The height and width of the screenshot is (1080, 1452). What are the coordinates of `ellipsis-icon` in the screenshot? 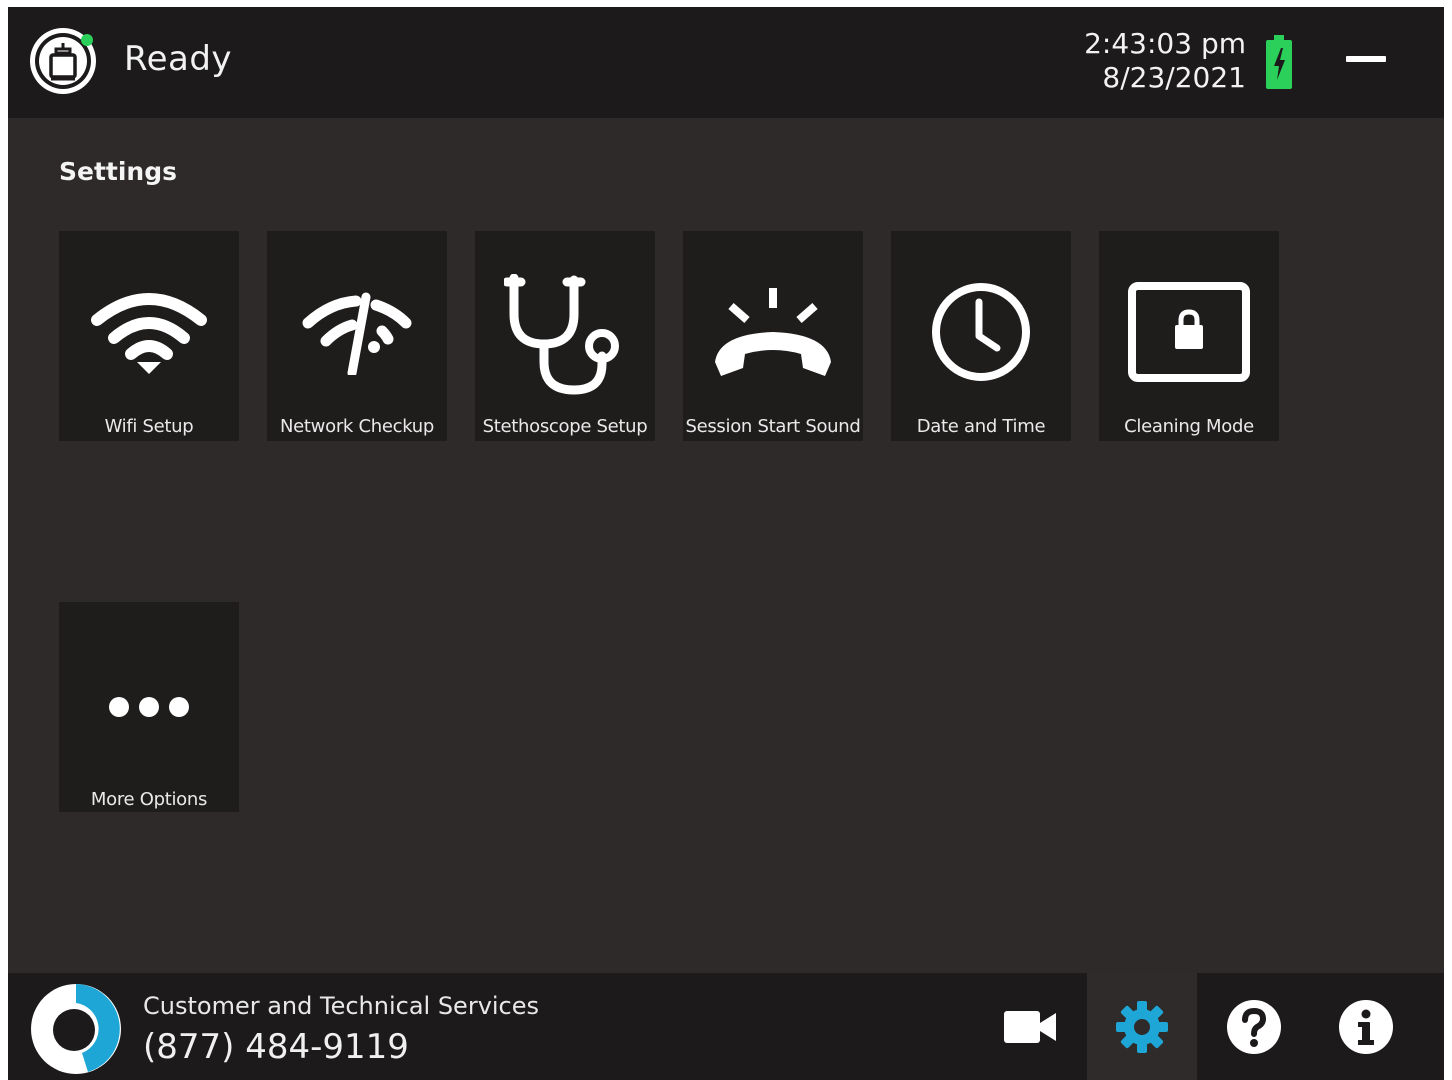 It's located at (149, 707).